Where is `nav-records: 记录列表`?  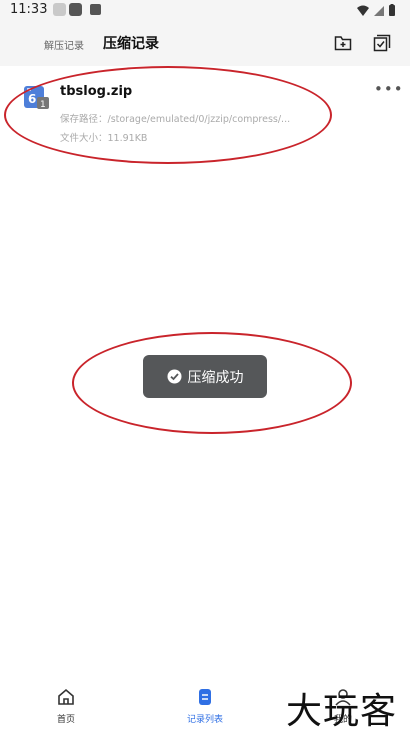
nav-records: 记录列表 is located at coordinates (205, 702).